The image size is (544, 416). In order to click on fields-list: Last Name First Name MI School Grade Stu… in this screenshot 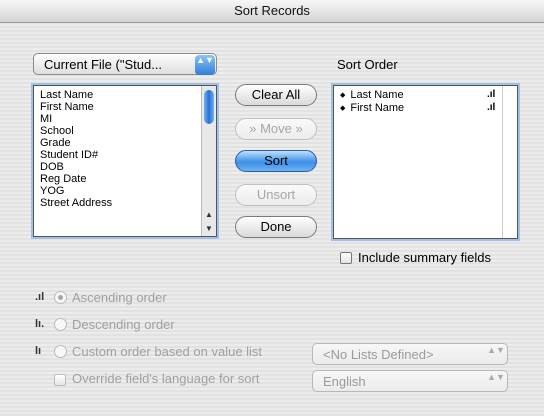, I will do `click(125, 161)`.